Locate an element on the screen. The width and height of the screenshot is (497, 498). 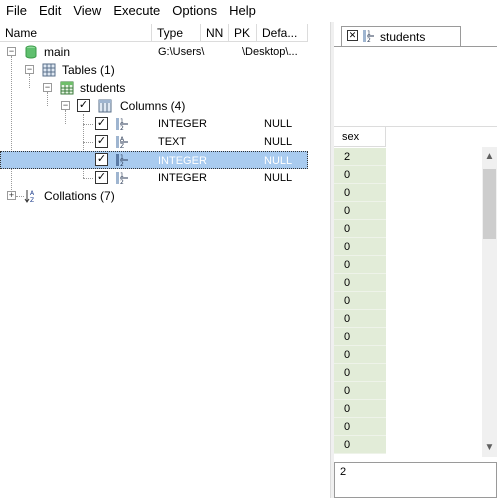
text-type-icon: AZ is located at coordinates (123, 142).